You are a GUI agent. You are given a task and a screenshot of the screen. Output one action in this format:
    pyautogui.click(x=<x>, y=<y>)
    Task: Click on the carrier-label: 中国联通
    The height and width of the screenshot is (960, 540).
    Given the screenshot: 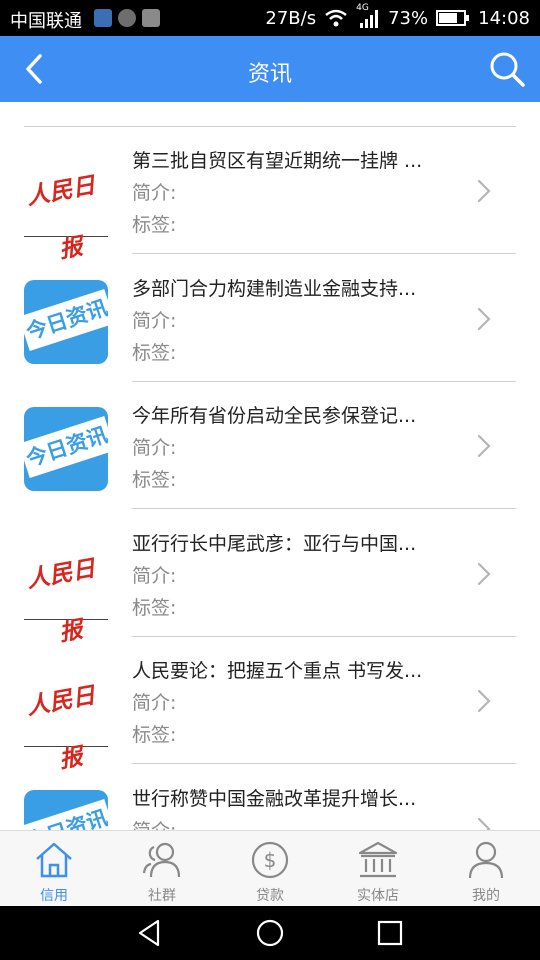 What is the action you would take?
    pyautogui.click(x=46, y=21)
    